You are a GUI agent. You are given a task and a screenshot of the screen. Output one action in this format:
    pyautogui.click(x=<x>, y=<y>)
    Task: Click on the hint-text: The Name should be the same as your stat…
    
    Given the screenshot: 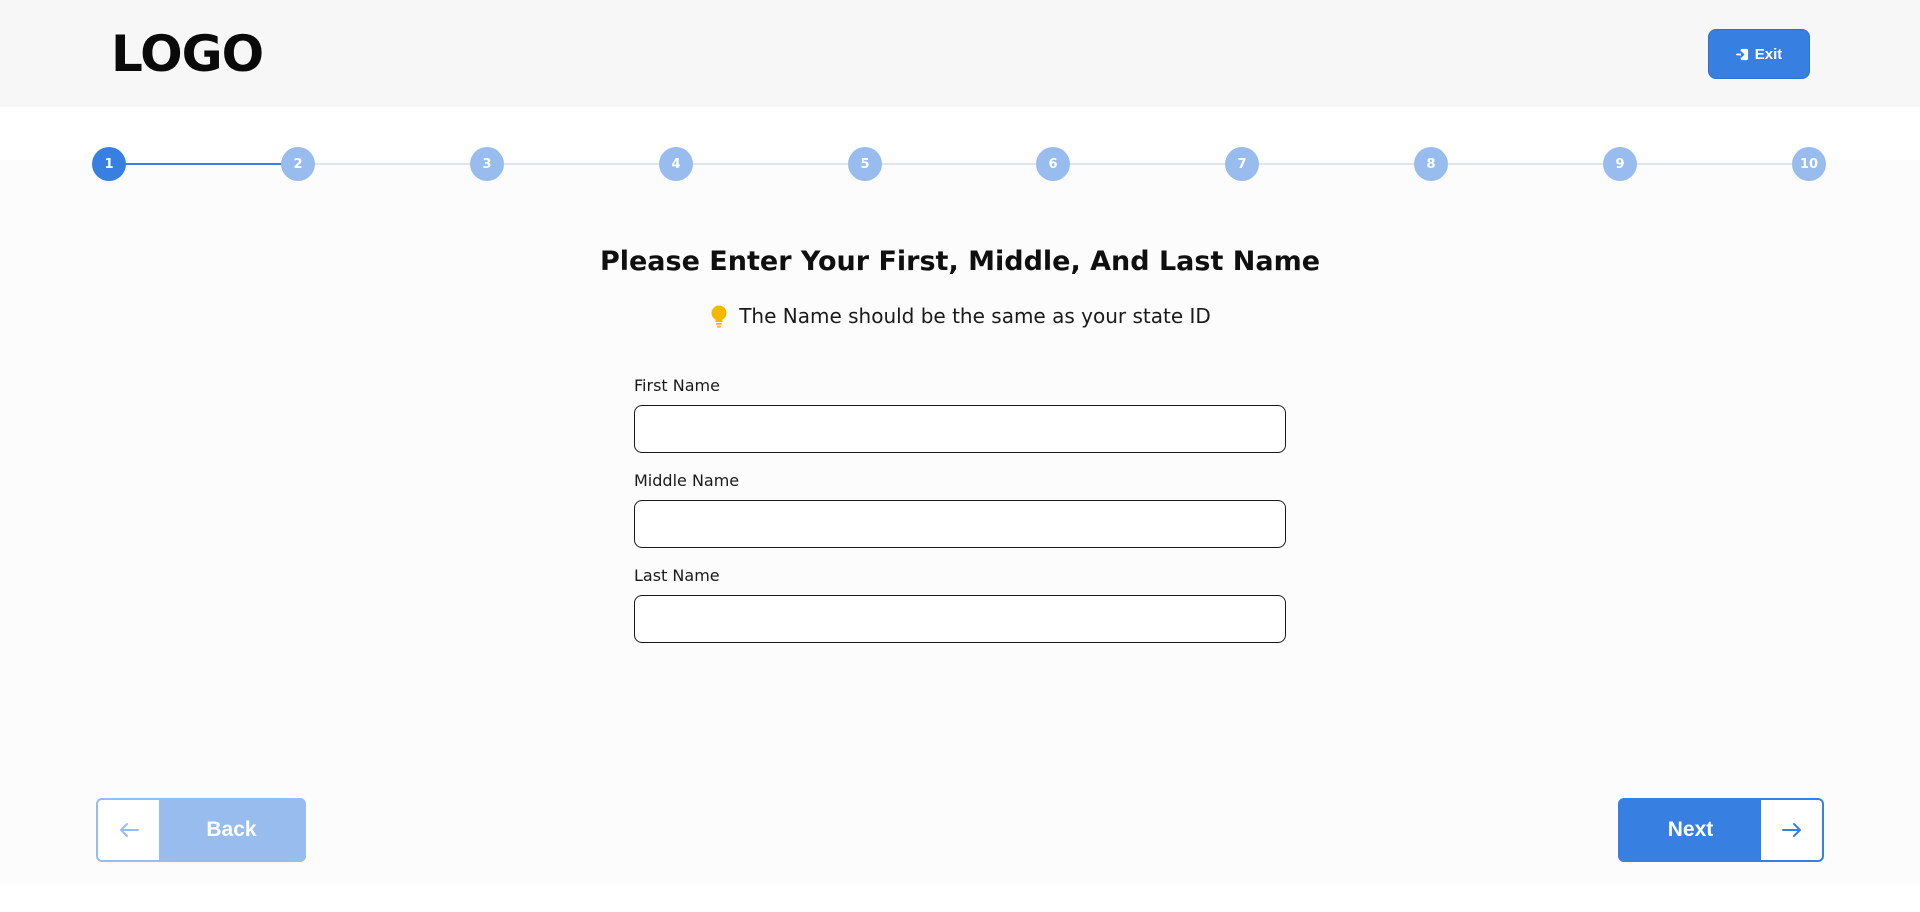 What is the action you would take?
    pyautogui.click(x=975, y=316)
    